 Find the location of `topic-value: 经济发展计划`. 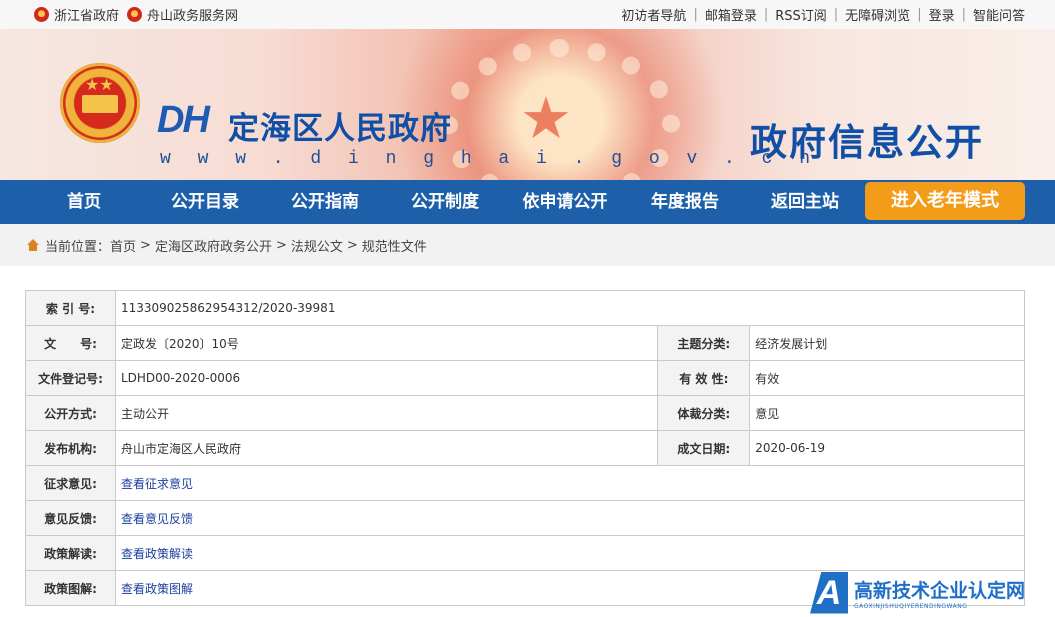

topic-value: 经济发展计划 is located at coordinates (887, 343).